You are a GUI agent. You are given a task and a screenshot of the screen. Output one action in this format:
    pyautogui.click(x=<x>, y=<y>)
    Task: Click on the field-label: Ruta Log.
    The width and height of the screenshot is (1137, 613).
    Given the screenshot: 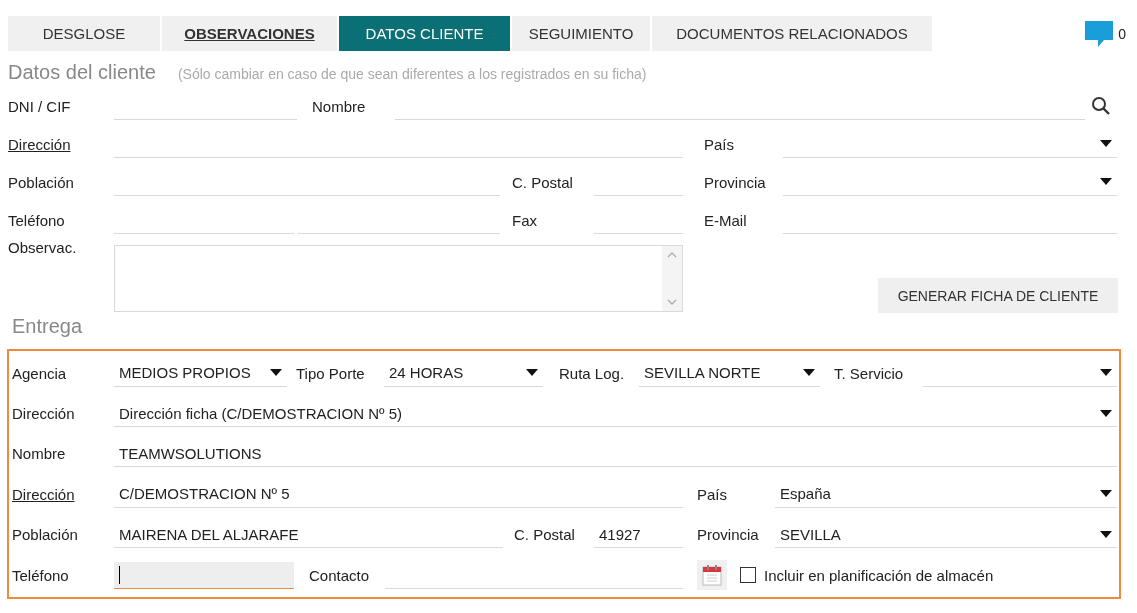 What is the action you would take?
    pyautogui.click(x=592, y=373)
    